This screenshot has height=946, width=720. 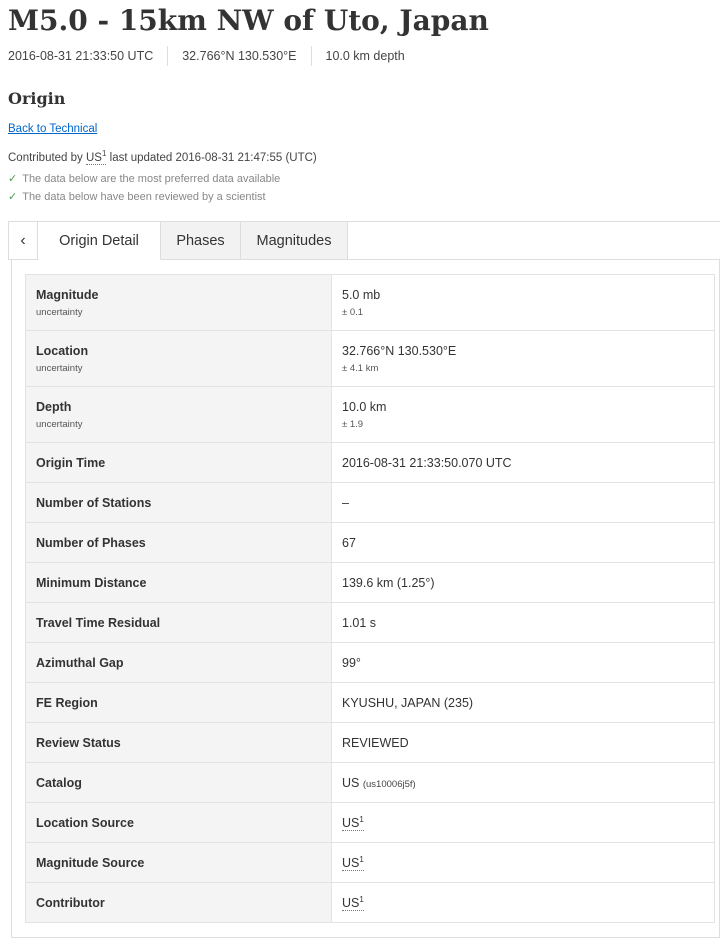 I want to click on table-row: Review Status REVIEWED, so click(x=370, y=742).